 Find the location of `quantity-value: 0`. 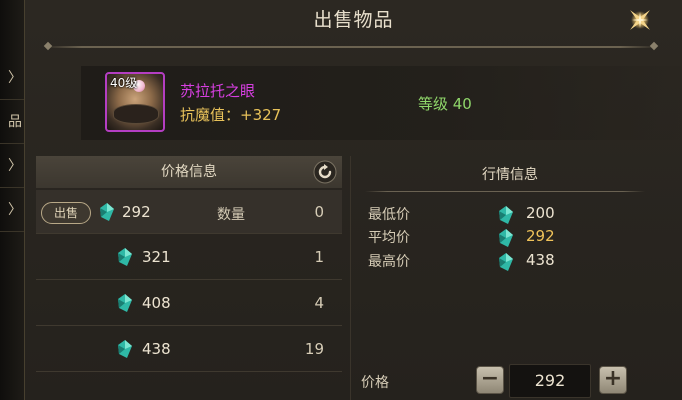

quantity-value: 0 is located at coordinates (319, 212).